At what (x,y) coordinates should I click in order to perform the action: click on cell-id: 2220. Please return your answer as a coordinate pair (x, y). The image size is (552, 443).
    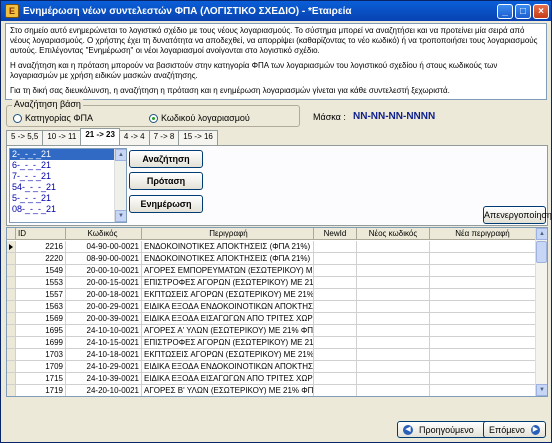
    Looking at the image, I should click on (41, 258).